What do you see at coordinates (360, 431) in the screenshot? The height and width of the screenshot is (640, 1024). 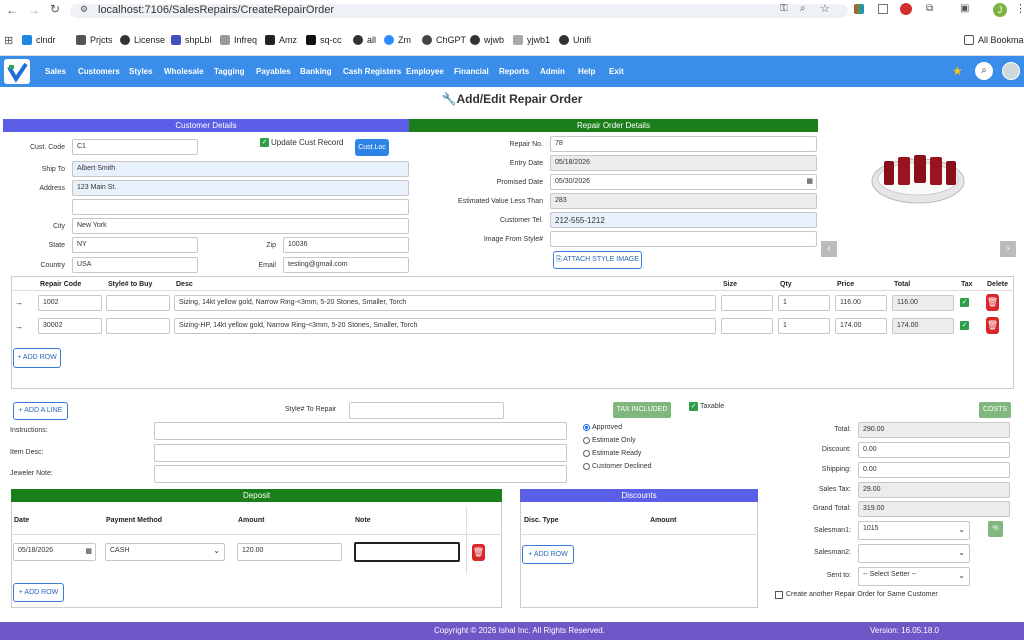 I see `instructions-input` at bounding box center [360, 431].